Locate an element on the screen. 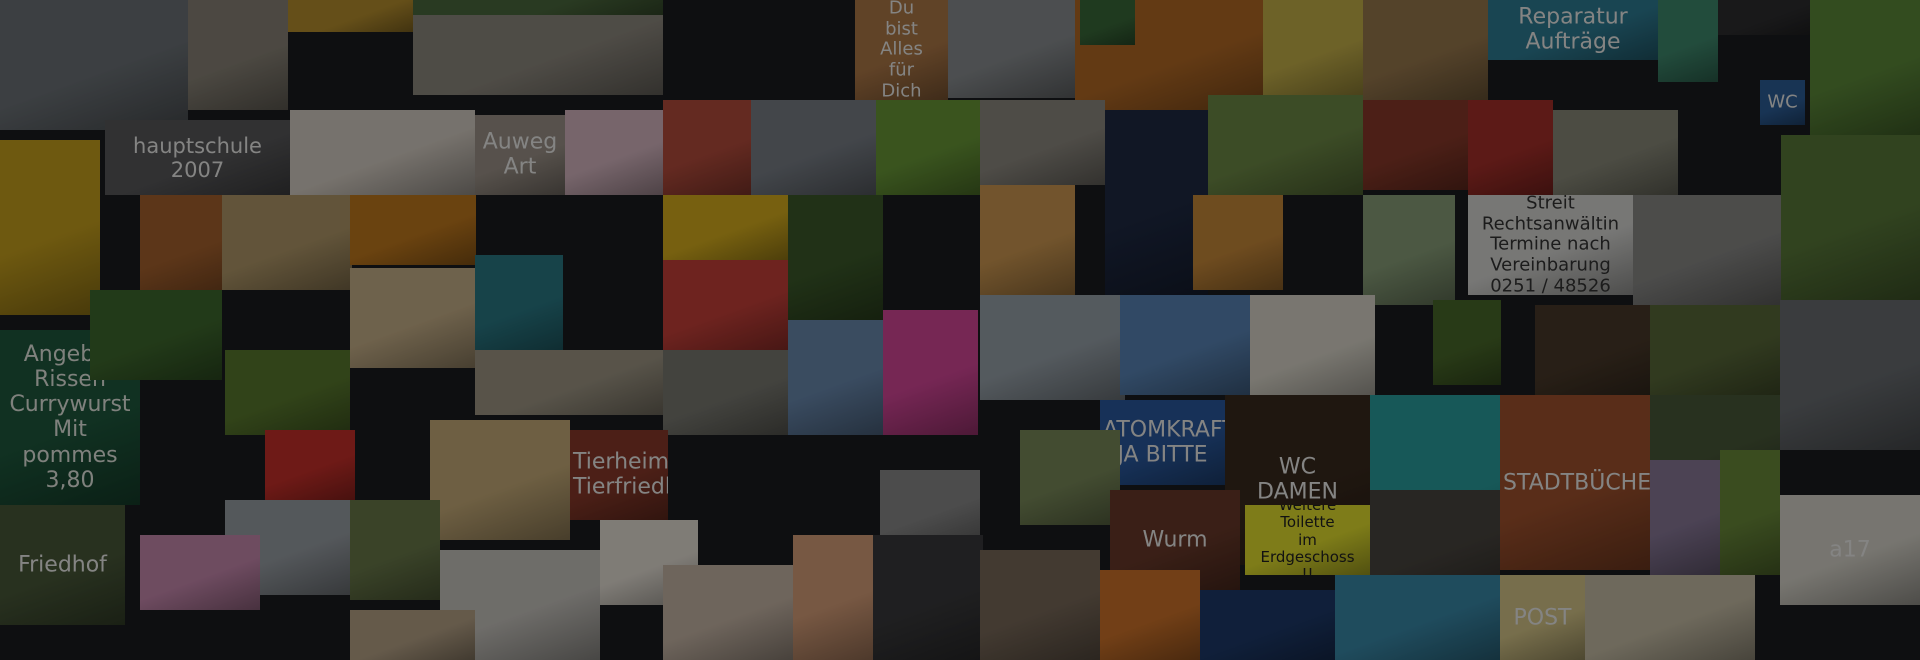 Image resolution: width=1920 pixels, height=660 pixels. tile-white-bus is located at coordinates (1011, 49).